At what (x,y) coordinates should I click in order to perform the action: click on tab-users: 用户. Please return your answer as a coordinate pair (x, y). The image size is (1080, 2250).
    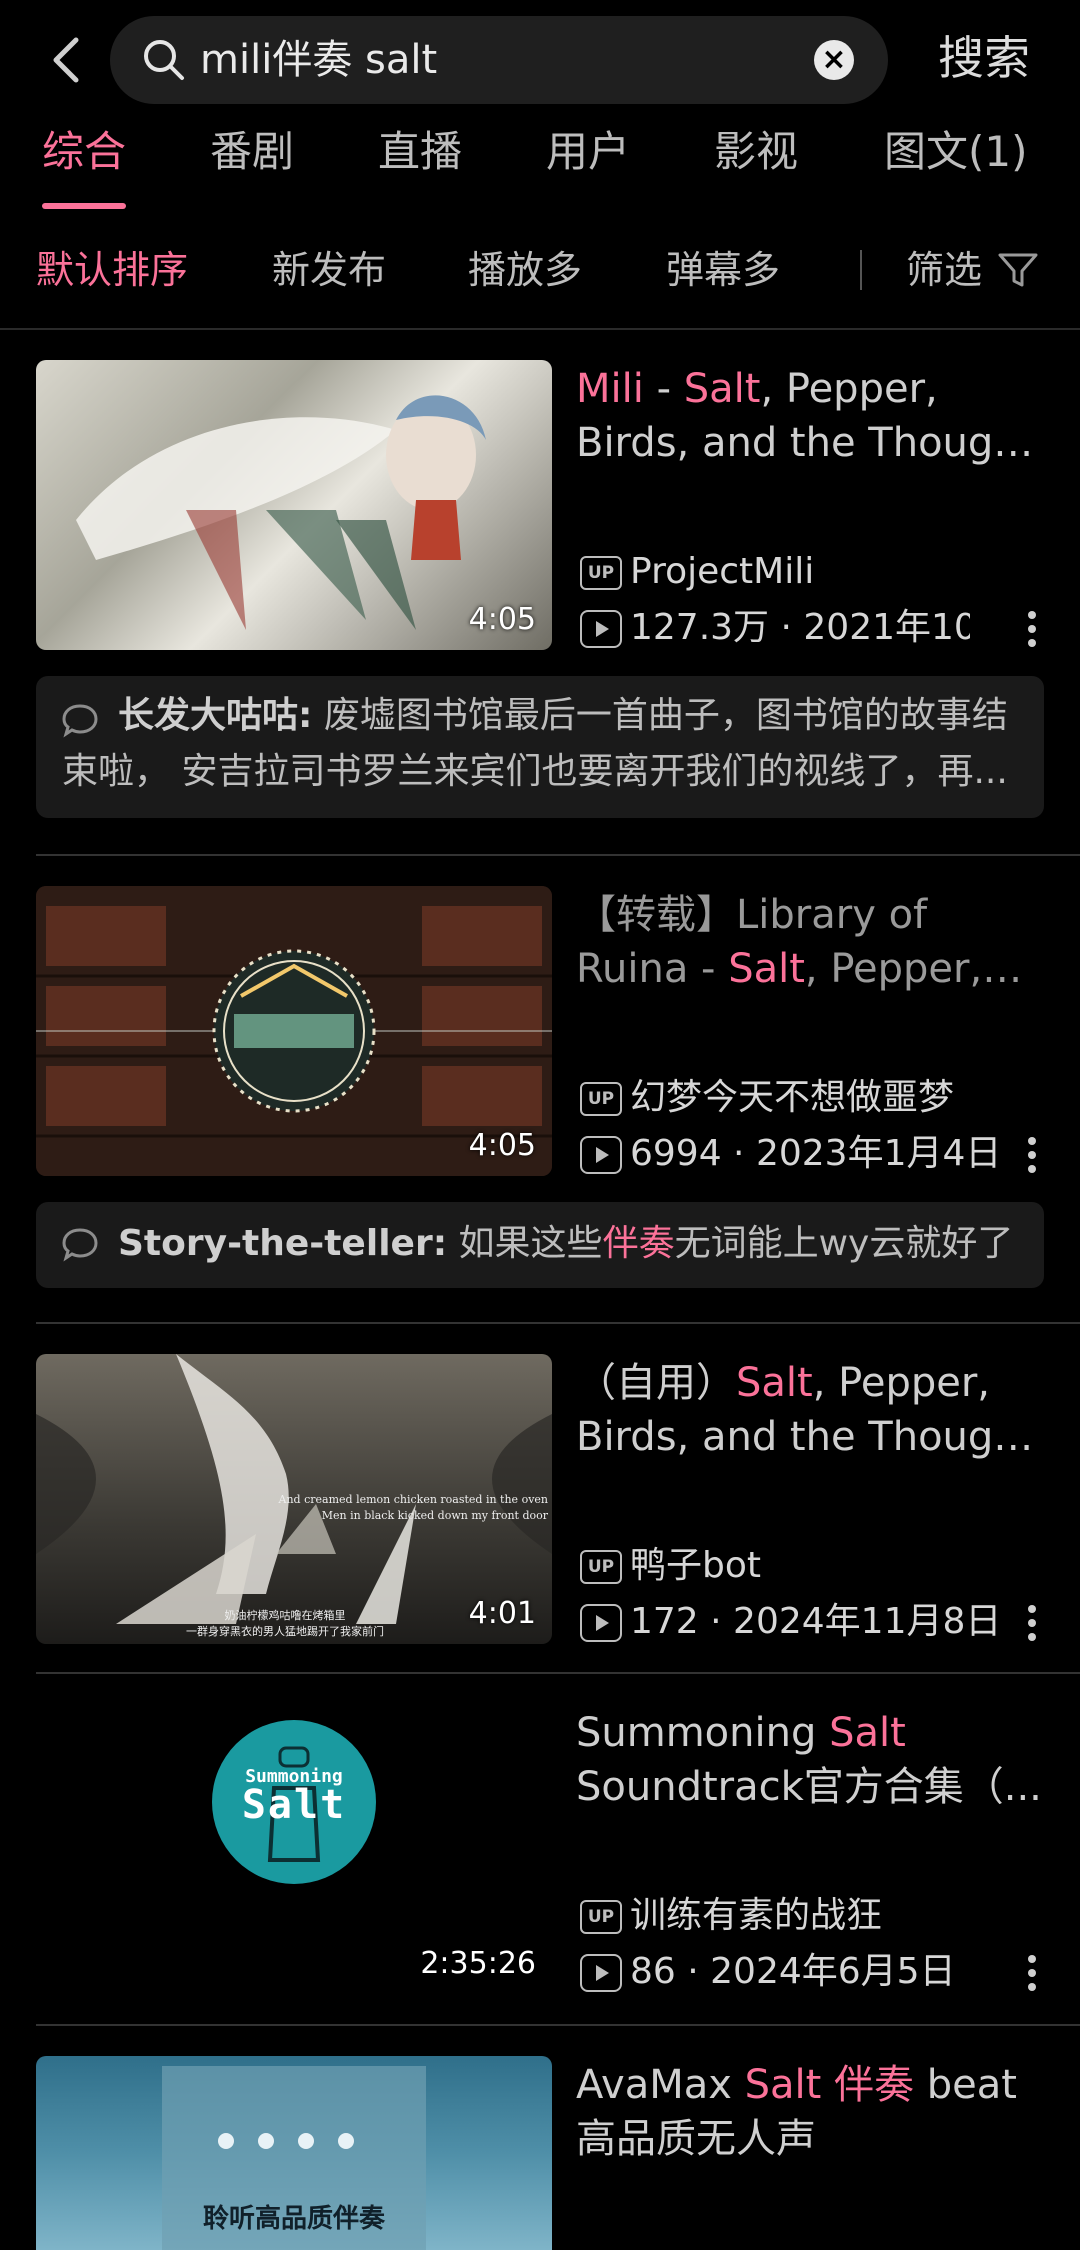
    Looking at the image, I should click on (588, 152).